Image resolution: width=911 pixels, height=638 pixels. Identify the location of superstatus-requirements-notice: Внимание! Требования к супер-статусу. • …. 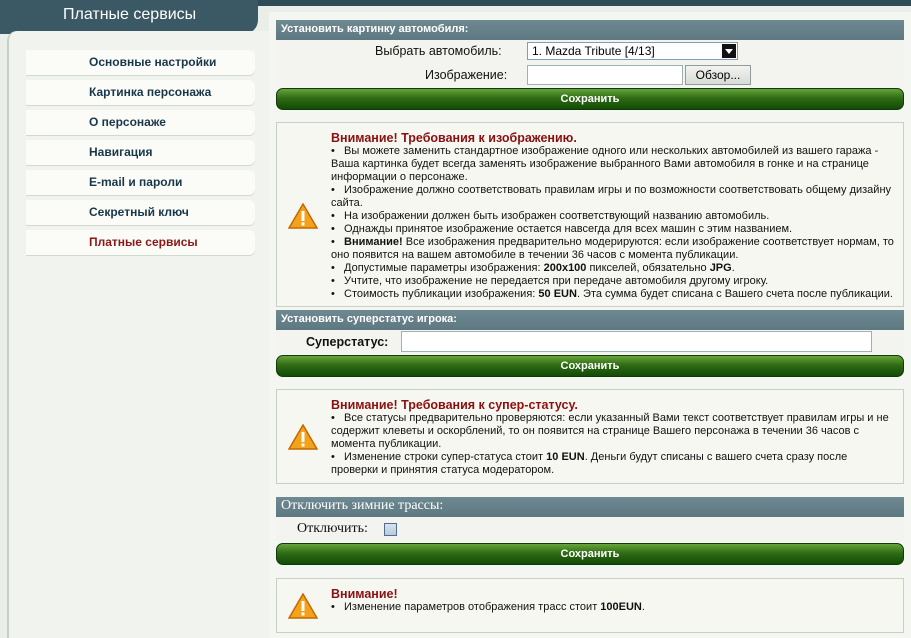
(590, 436).